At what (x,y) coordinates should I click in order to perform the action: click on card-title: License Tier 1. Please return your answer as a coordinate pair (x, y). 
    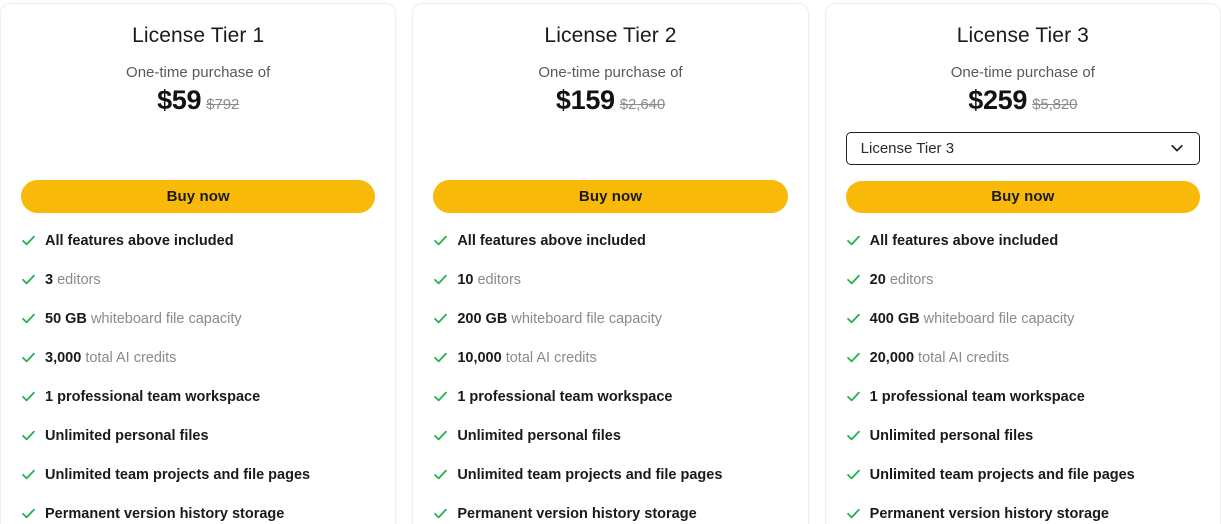
    Looking at the image, I should click on (198, 35).